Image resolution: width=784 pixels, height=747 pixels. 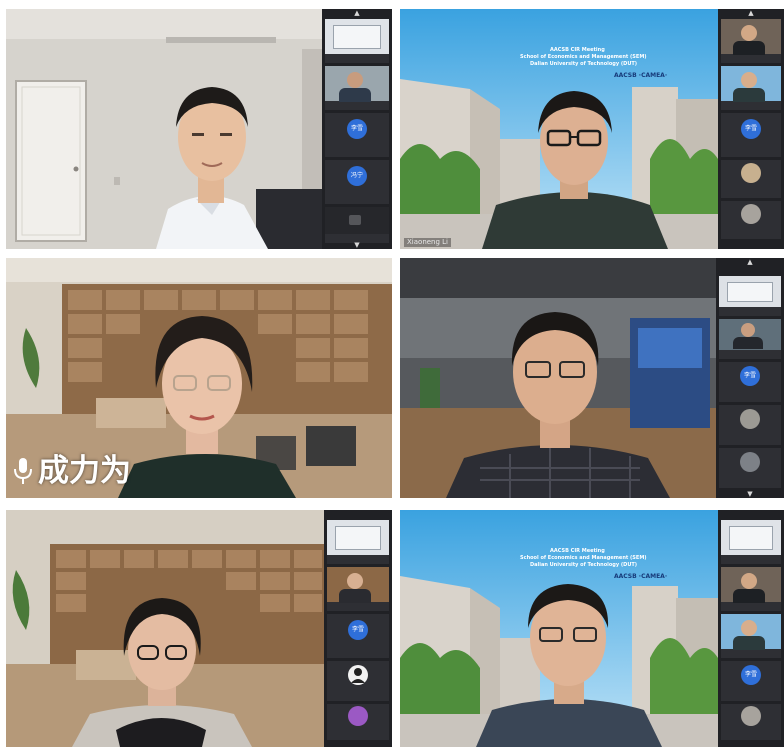 I want to click on library-virtual-background, so click(x=165, y=628).